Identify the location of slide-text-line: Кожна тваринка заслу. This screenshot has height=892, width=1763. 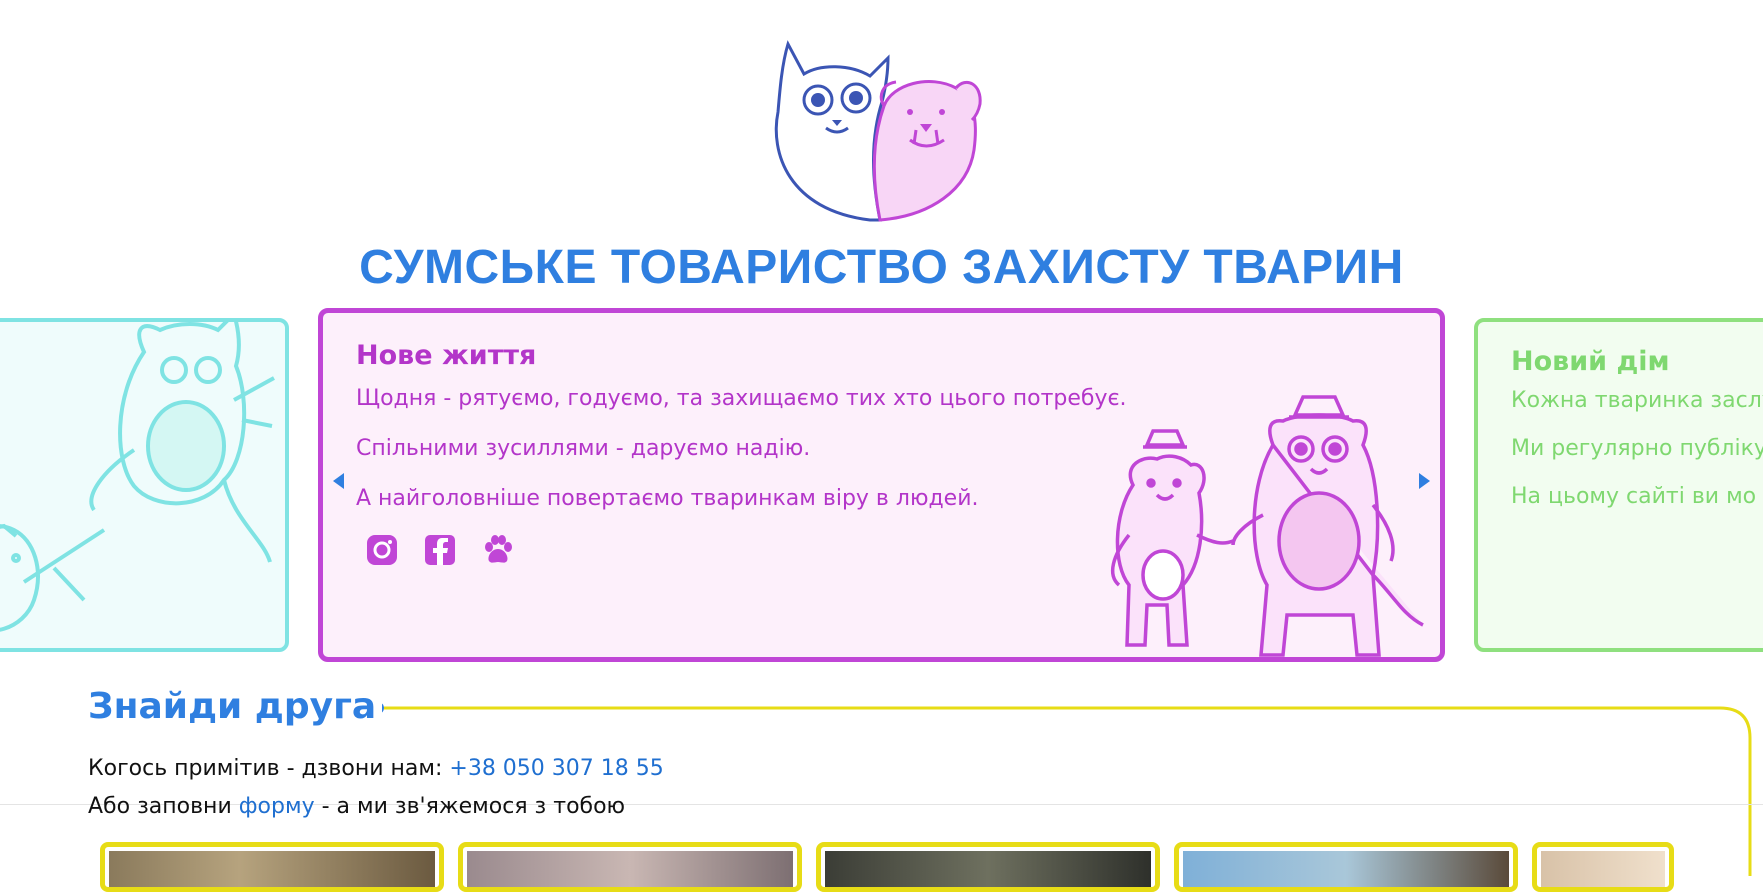
(1637, 400).